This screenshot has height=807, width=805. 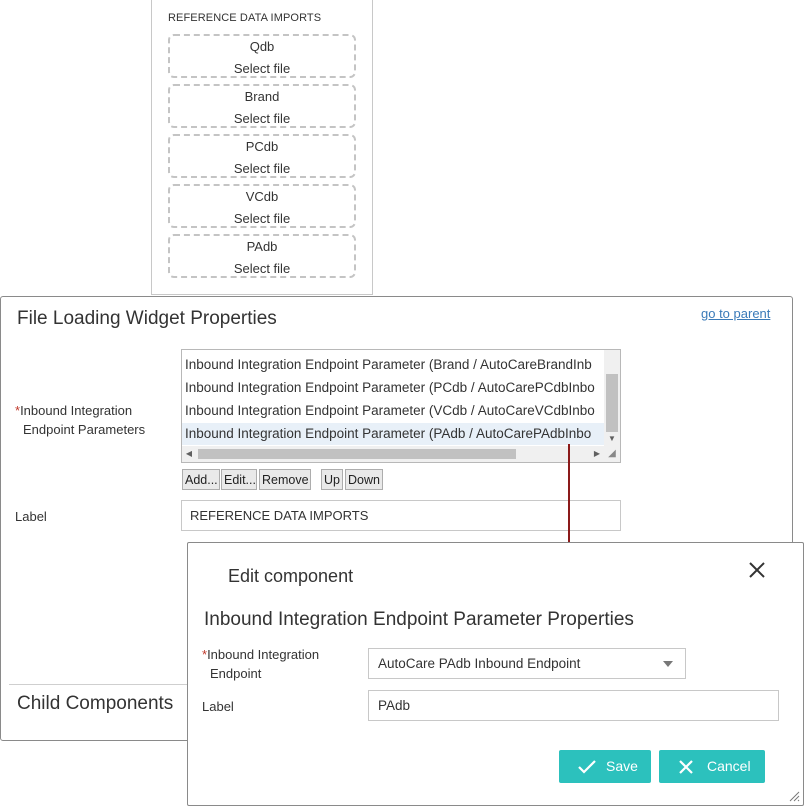 I want to click on imports-title: REFERENCE DATA IMPORTS, so click(x=245, y=18).